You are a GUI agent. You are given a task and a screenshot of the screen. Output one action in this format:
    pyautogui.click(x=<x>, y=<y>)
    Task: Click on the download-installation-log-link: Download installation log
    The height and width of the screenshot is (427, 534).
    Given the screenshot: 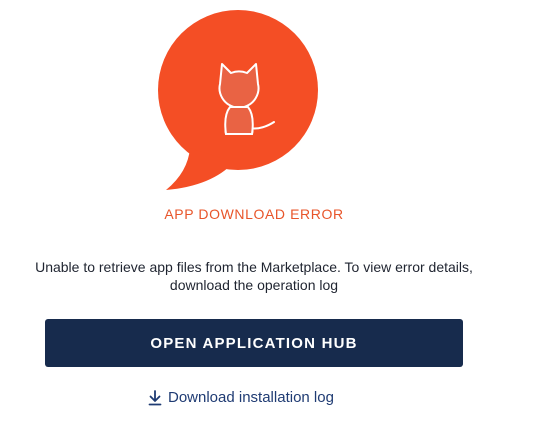 What is the action you would take?
    pyautogui.click(x=241, y=397)
    